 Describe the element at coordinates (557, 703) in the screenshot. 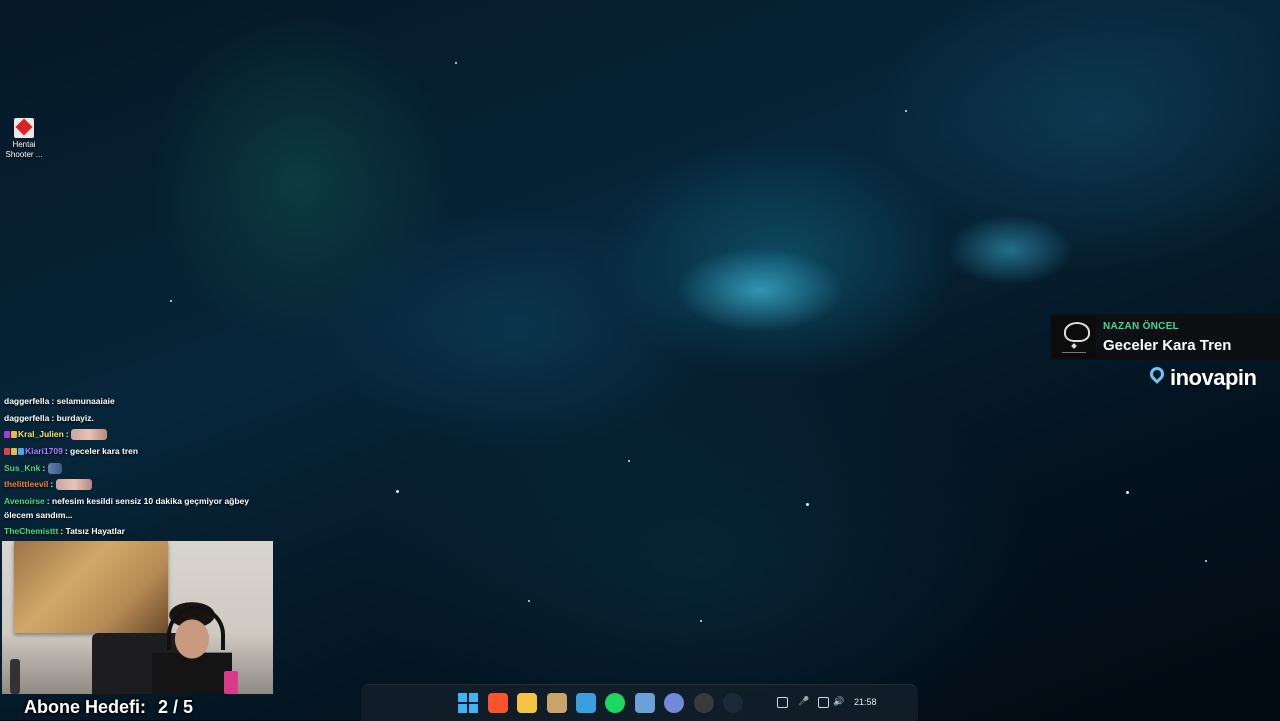

I see `pickaxe-tool-icon` at that location.